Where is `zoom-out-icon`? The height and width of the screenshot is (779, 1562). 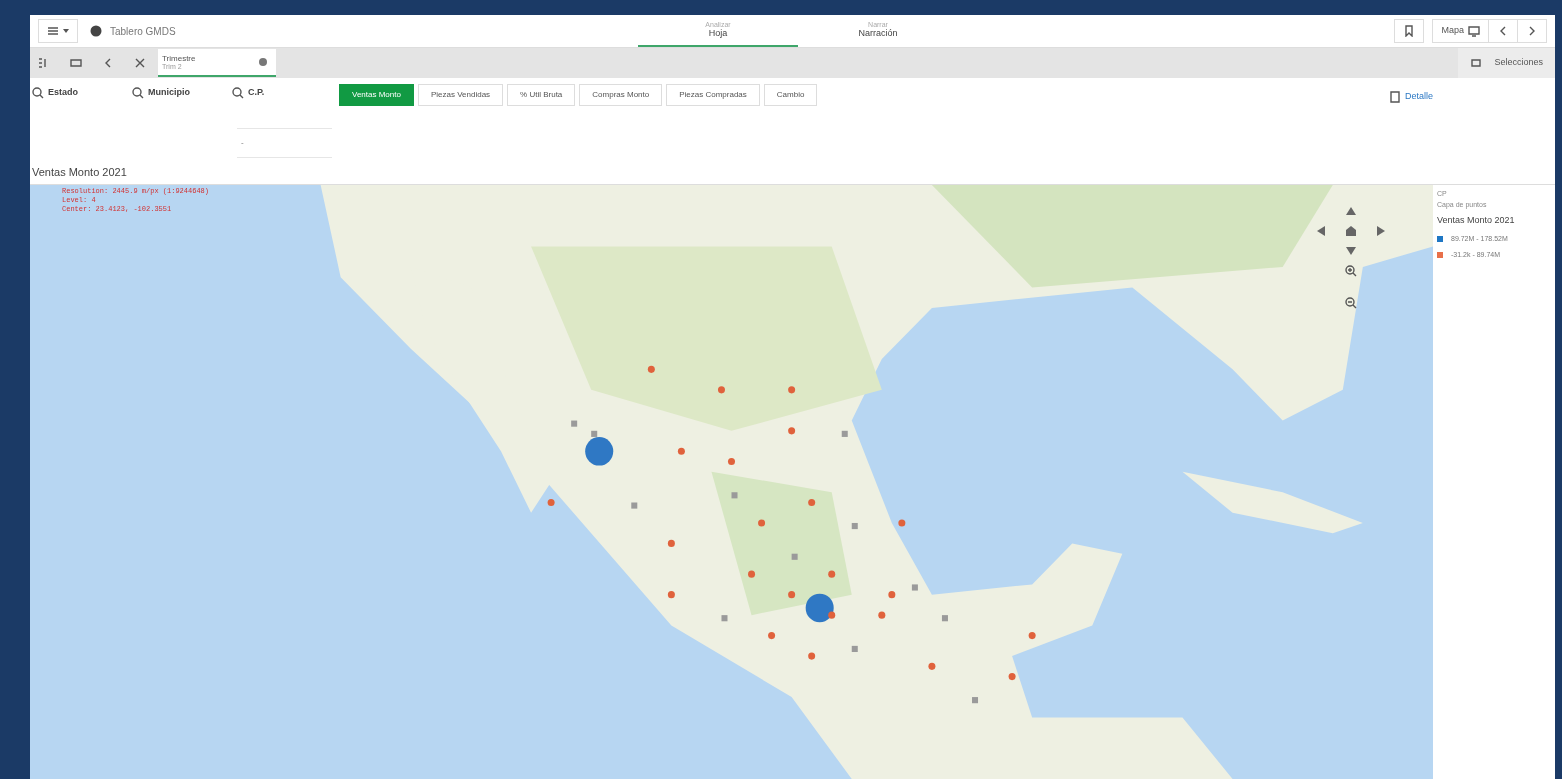 zoom-out-icon is located at coordinates (1351, 303).